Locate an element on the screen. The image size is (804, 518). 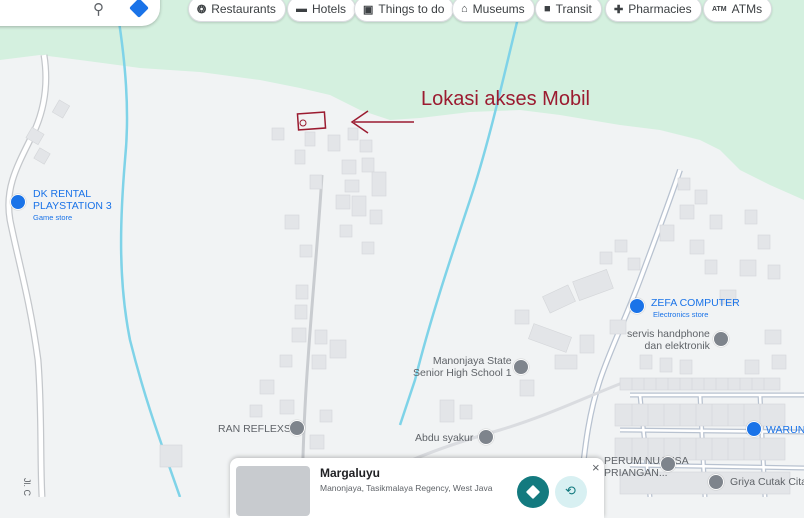
poi-manonjaya-school: Manonjaya State Senior High School 1 is located at coordinates (462, 367).